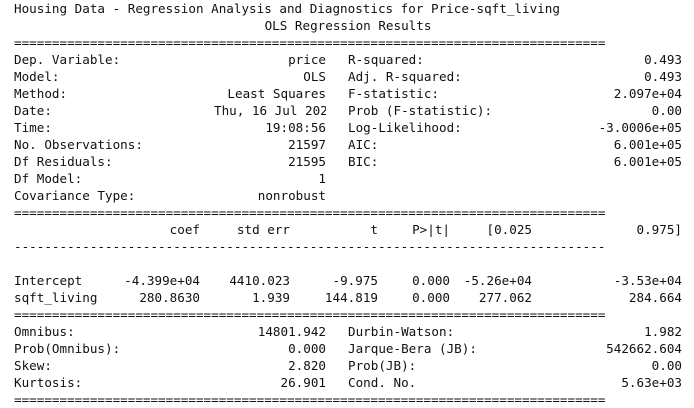 This screenshot has width=694, height=408. What do you see at coordinates (291, 195) in the screenshot?
I see `stat-value: nonrobust` at bounding box center [291, 195].